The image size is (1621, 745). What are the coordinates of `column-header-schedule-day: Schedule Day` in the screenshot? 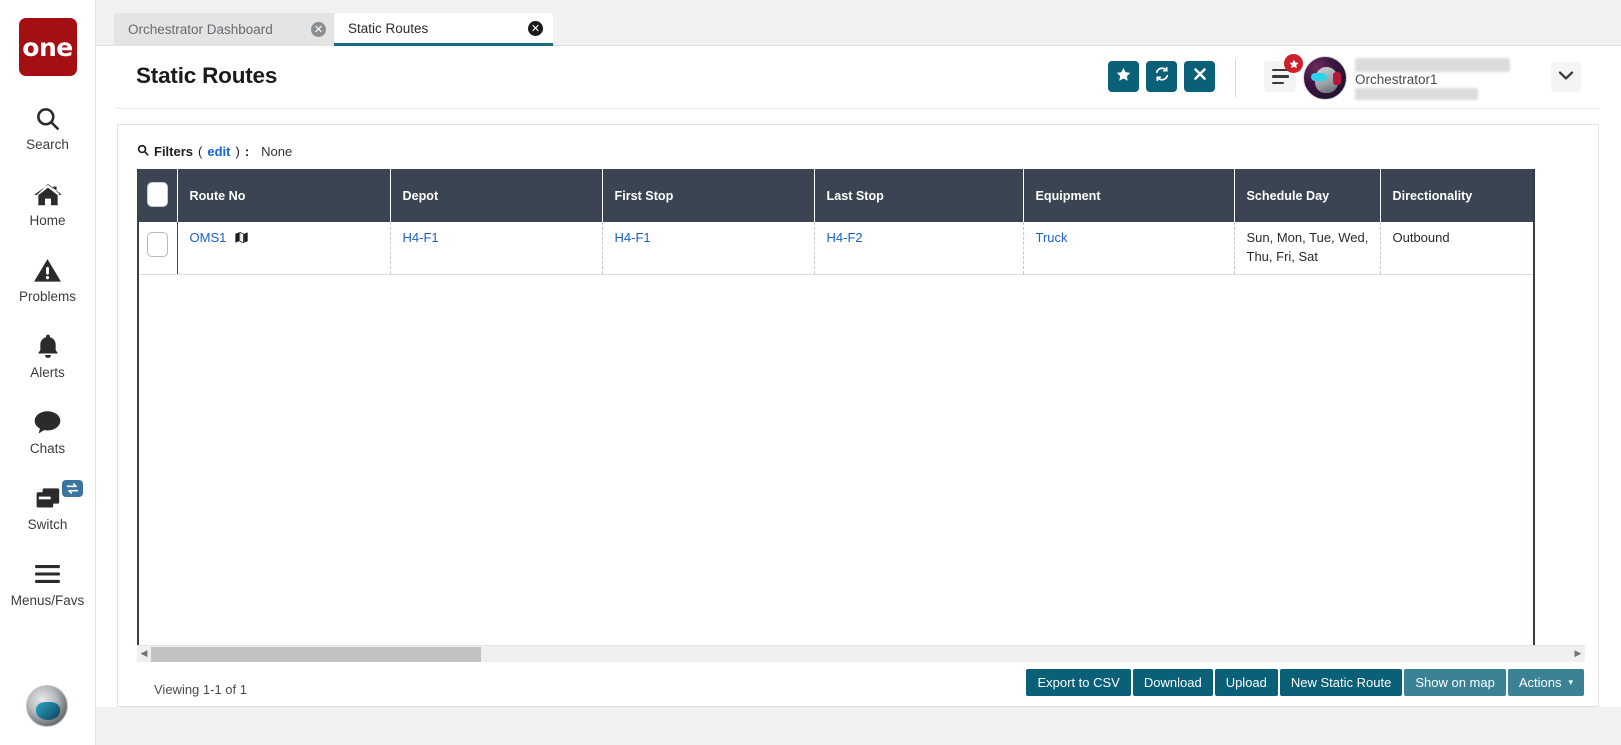 It's located at (1307, 195).